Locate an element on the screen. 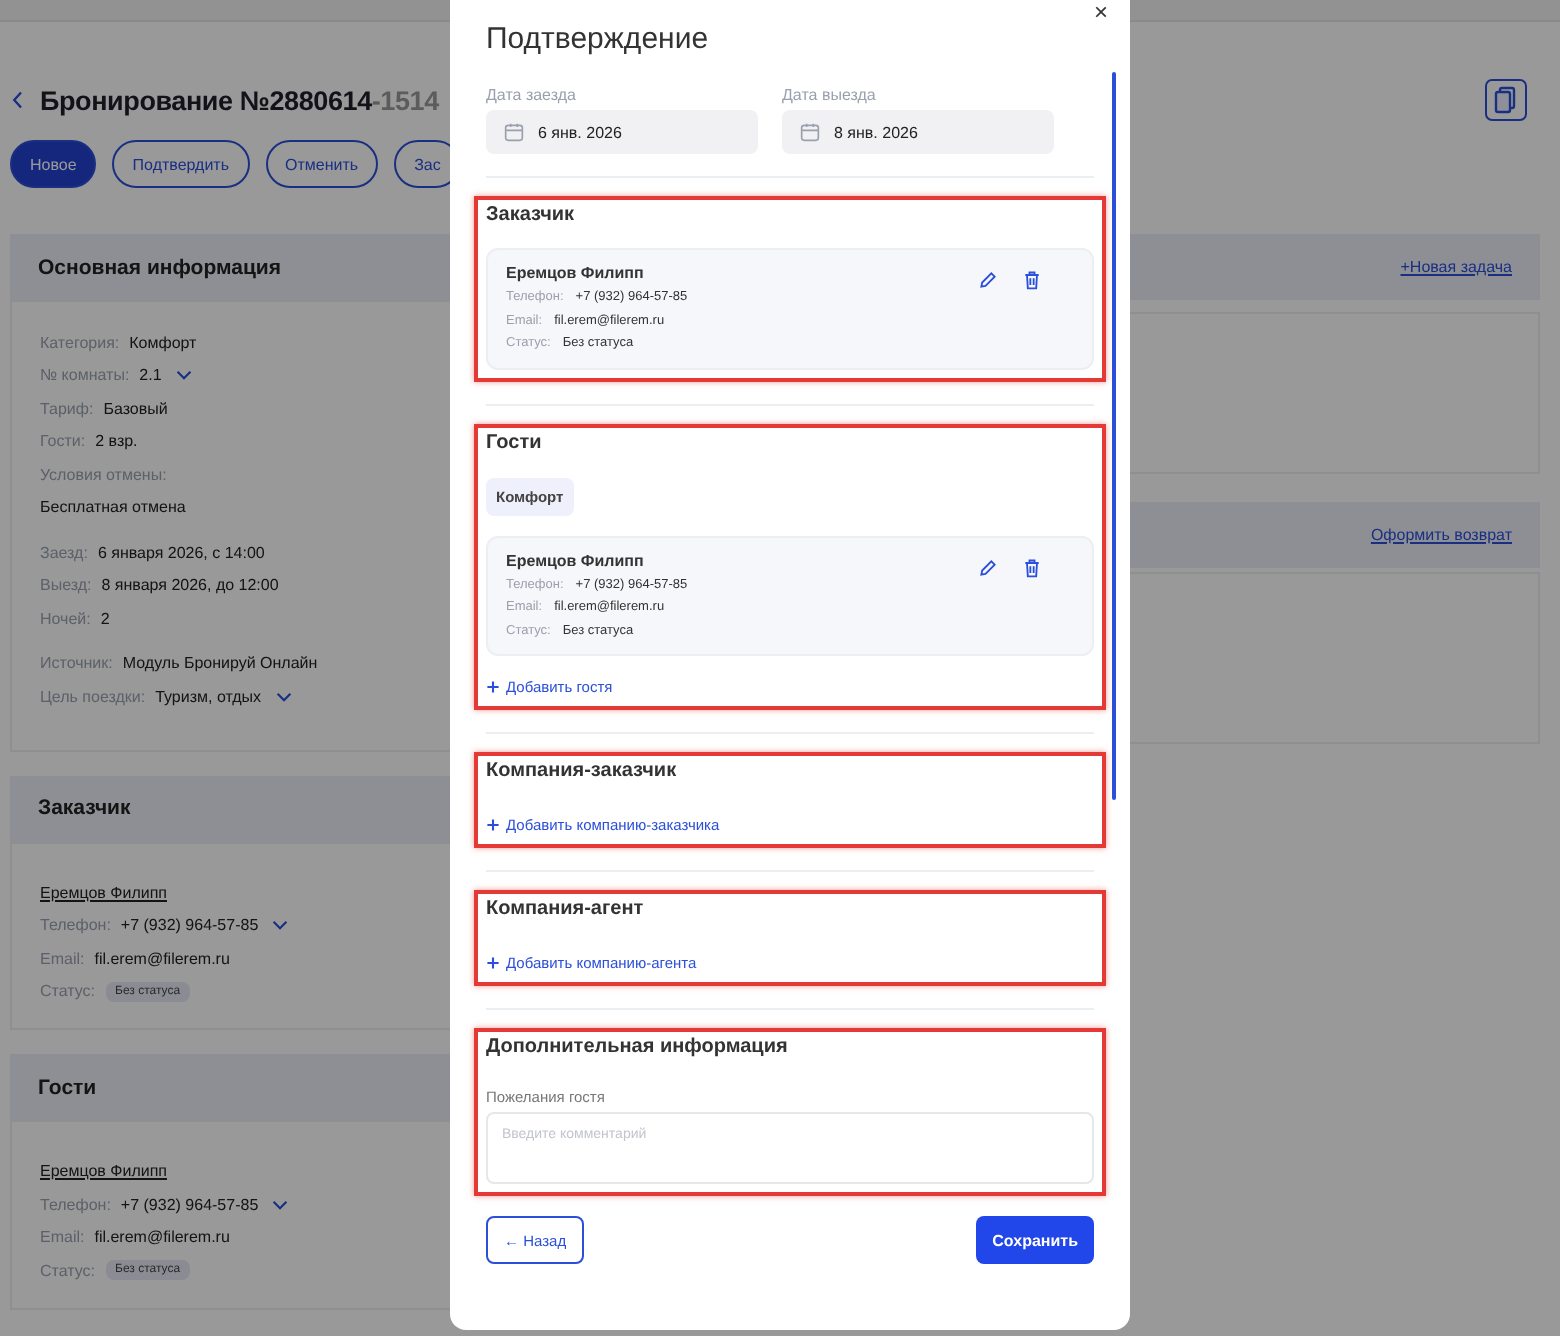 The width and height of the screenshot is (1560, 1336). section-title: Компания-агент is located at coordinates (565, 911).